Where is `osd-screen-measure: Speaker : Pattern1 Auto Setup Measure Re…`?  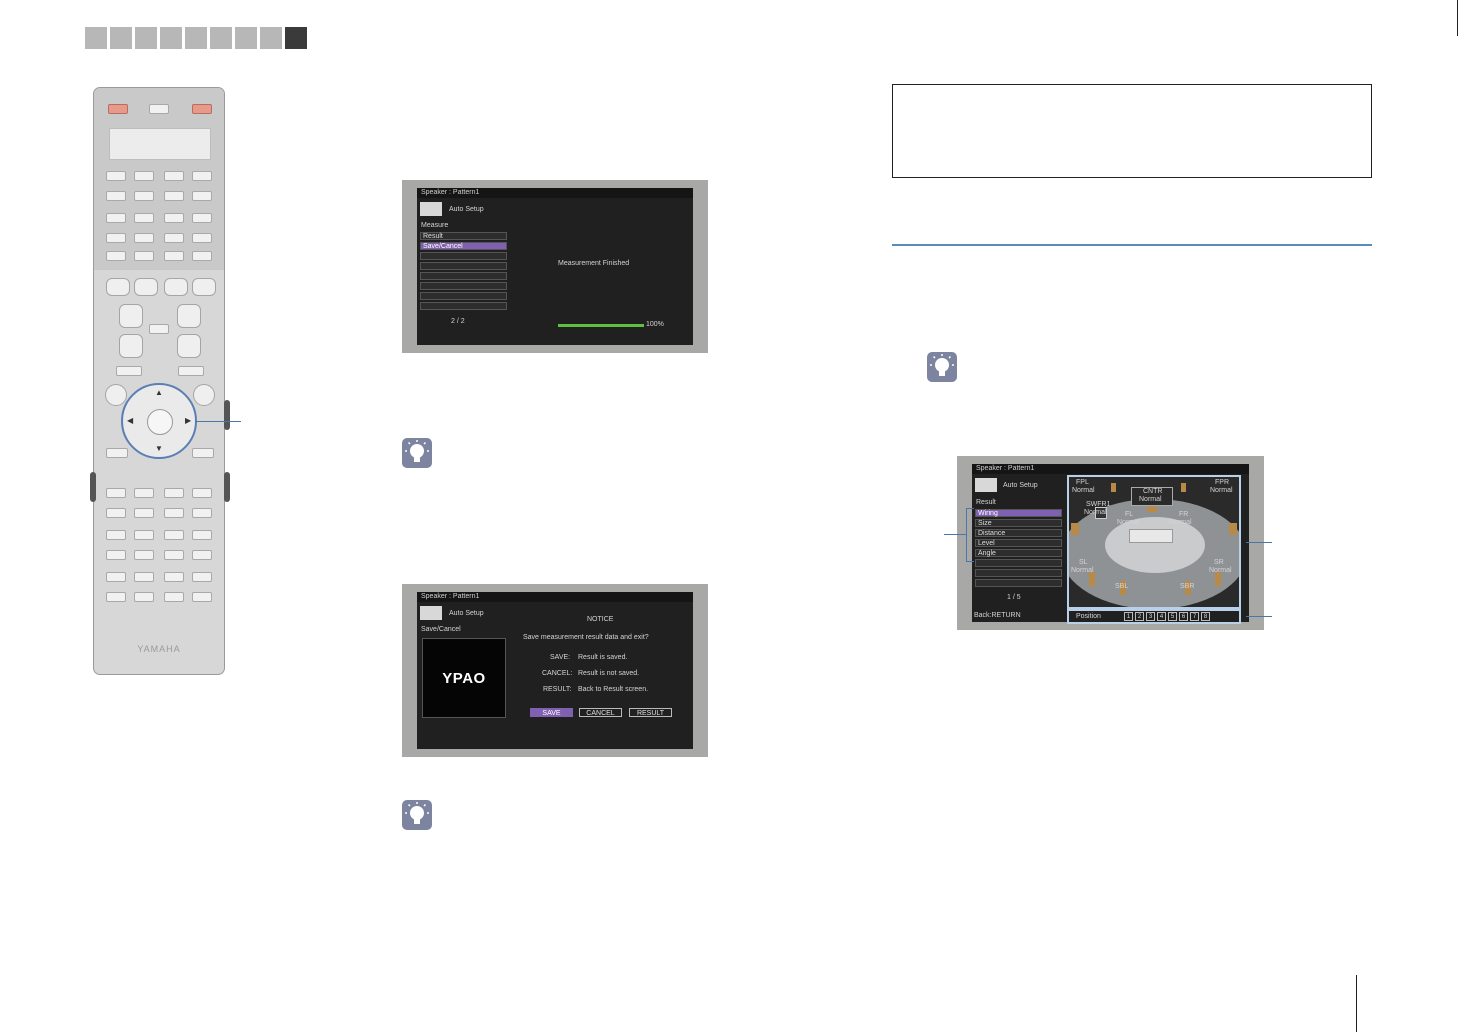
osd-screen-measure: Speaker : Pattern1 Auto Setup Measure Re… is located at coordinates (555, 266).